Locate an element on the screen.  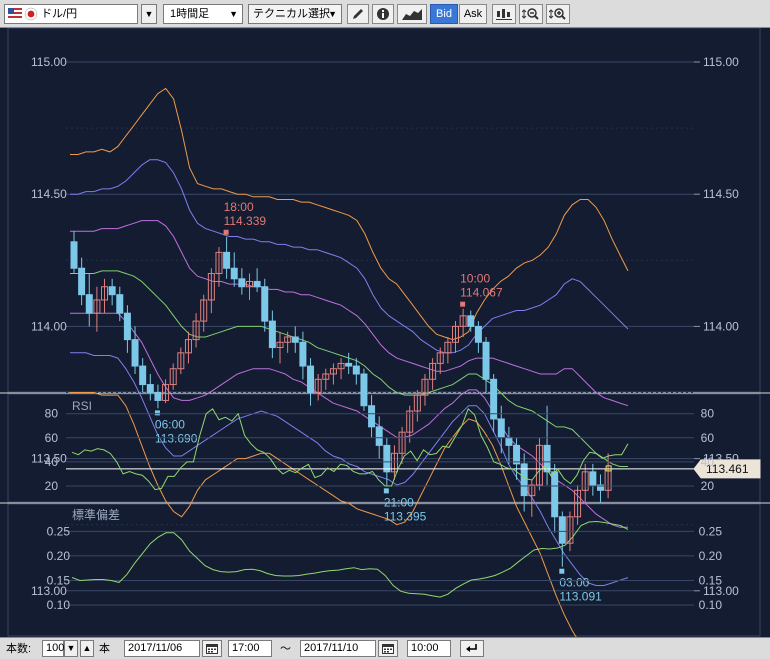
y-tick-label-right: 114.50 is located at coordinates (721, 194).